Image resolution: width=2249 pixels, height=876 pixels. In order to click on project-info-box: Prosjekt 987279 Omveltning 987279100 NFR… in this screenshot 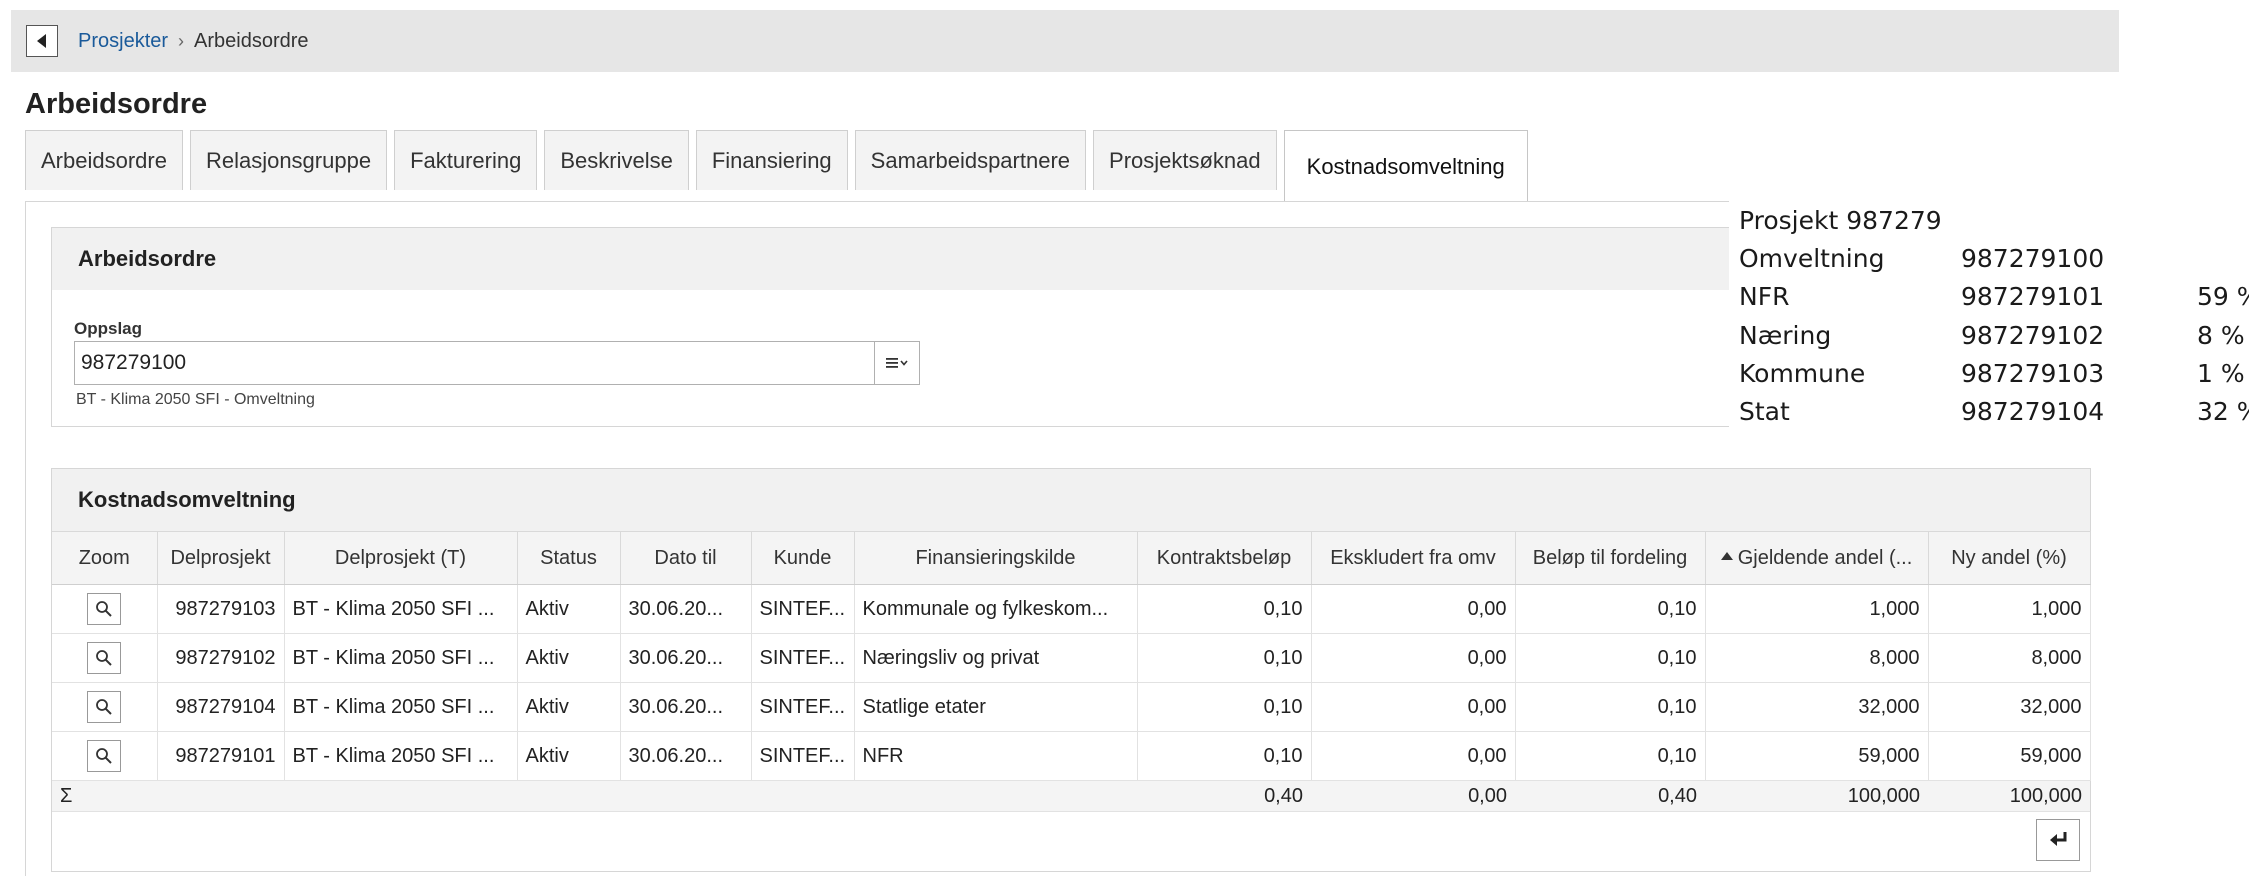, I will do `click(1989, 315)`.